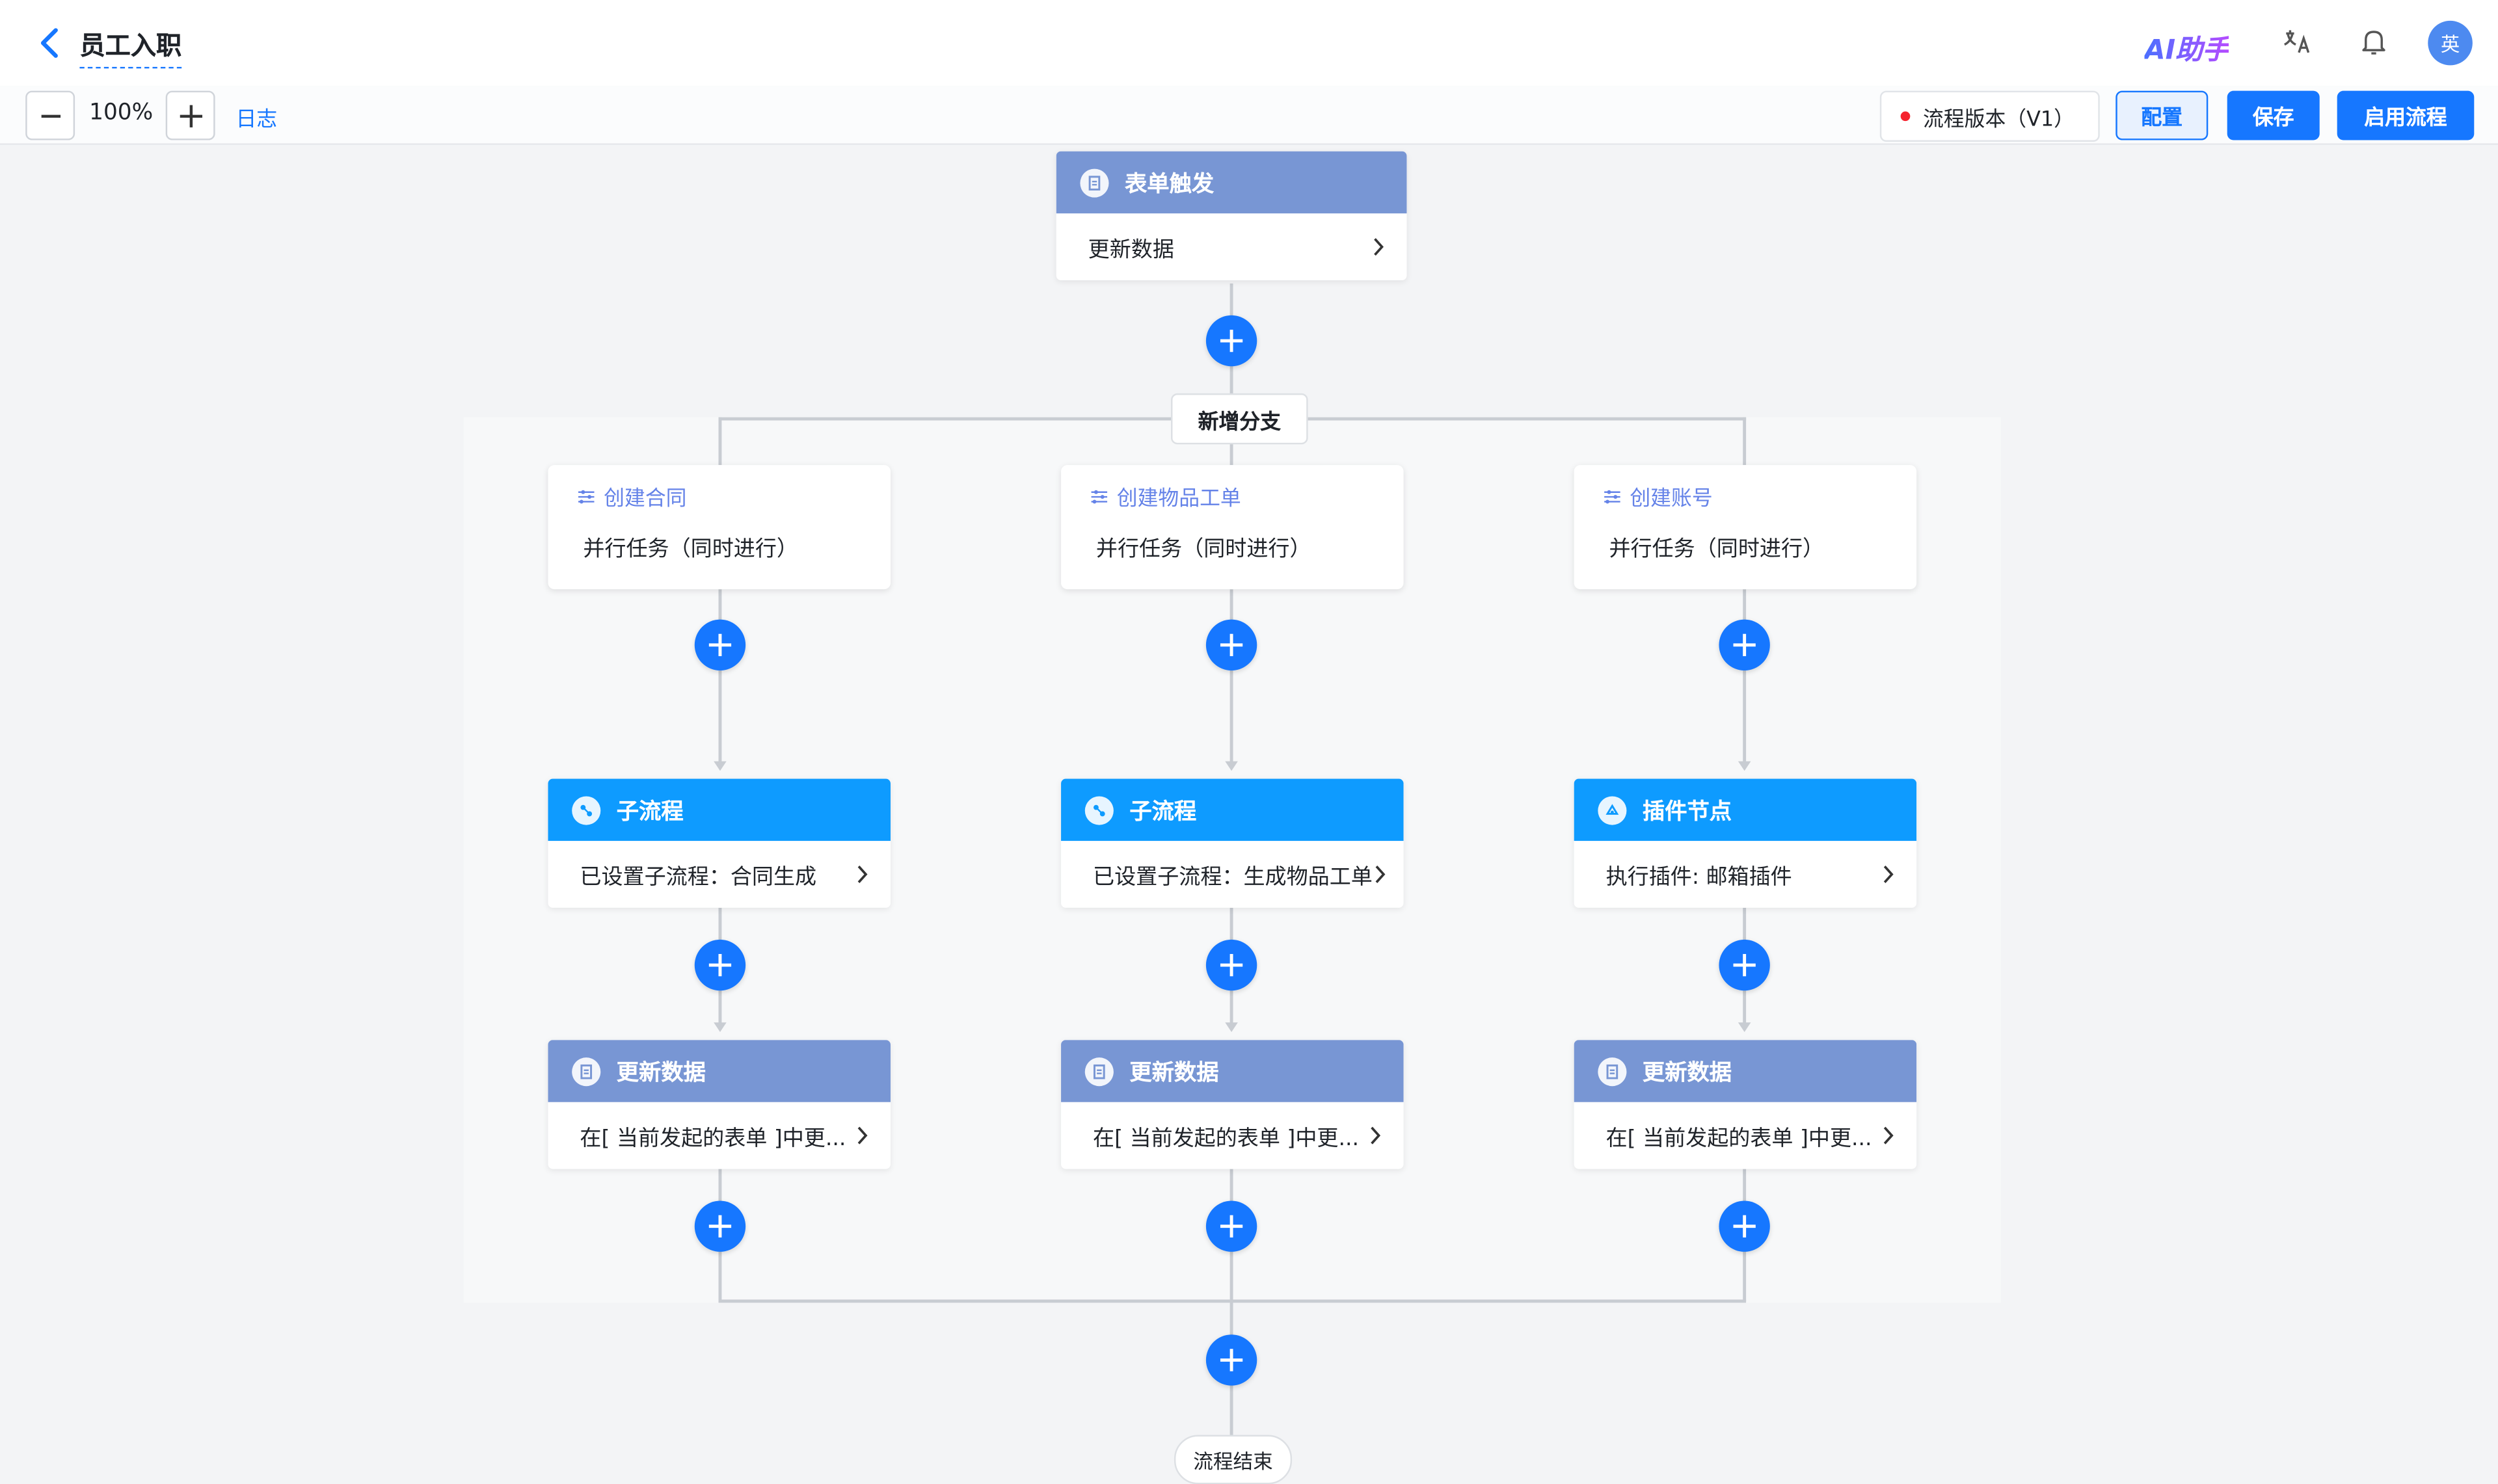 Image resolution: width=2498 pixels, height=1484 pixels. I want to click on enable-flow-button: 启用流程, so click(2406, 115).